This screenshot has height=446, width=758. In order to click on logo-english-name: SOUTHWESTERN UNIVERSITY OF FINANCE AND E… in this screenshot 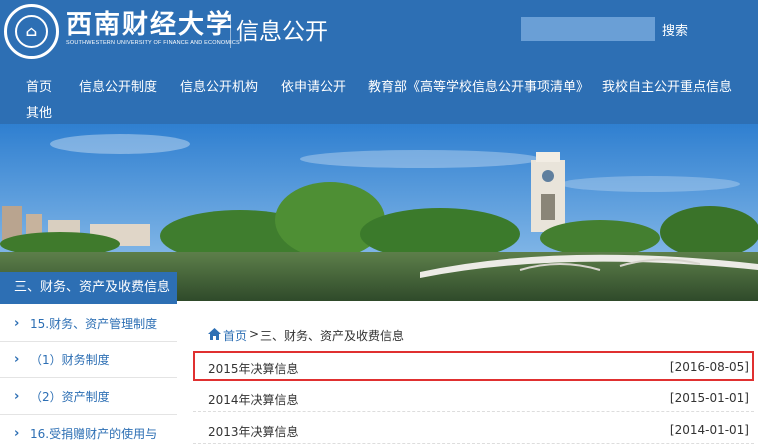, I will do `click(153, 43)`.